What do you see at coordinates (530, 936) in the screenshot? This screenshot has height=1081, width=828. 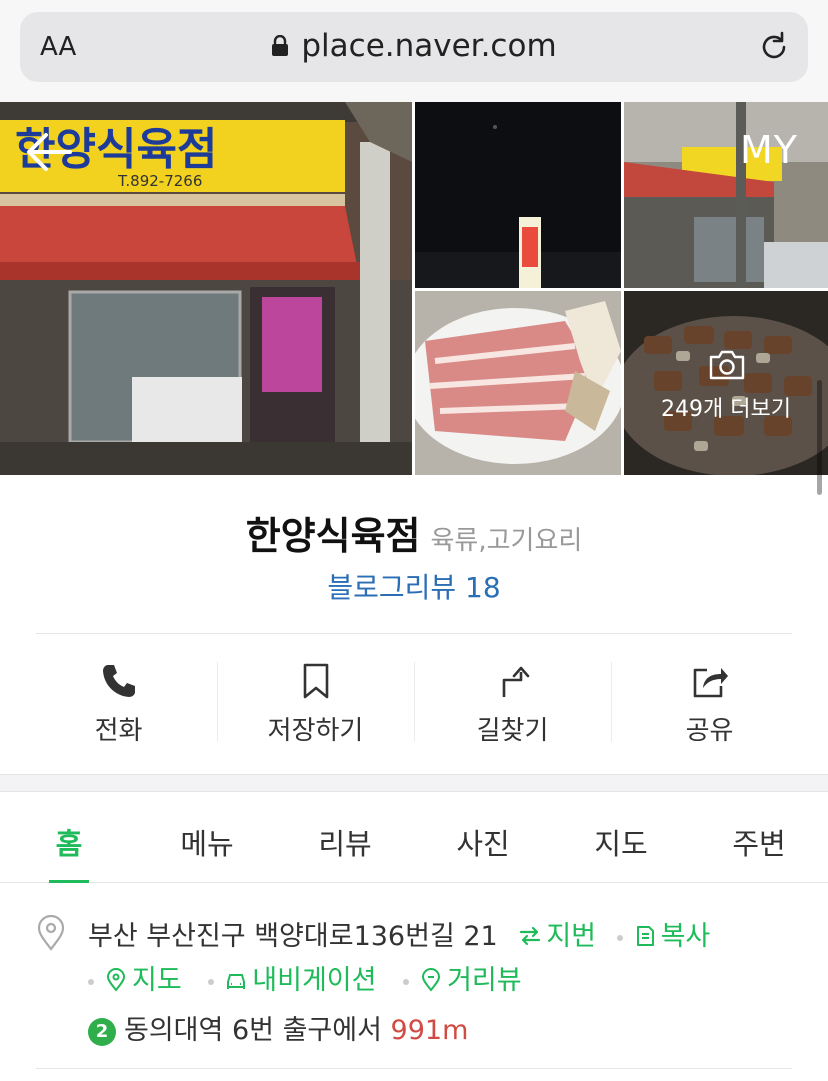 I see `swap-icon` at bounding box center [530, 936].